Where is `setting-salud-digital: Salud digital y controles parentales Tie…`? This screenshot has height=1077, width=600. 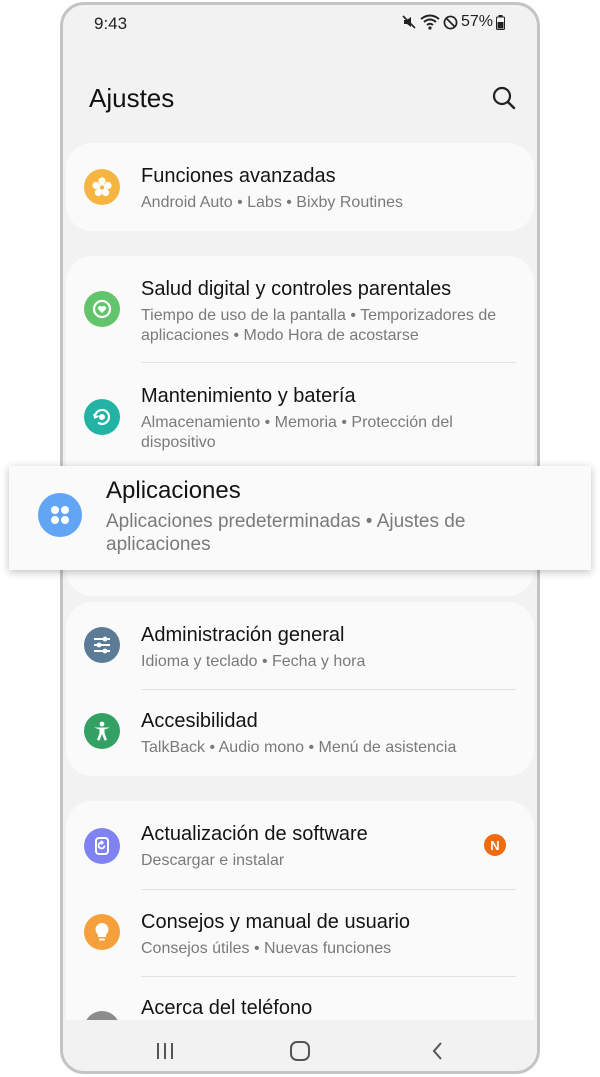
setting-salud-digital: Salud digital y controles parentales Tie… is located at coordinates (300, 309).